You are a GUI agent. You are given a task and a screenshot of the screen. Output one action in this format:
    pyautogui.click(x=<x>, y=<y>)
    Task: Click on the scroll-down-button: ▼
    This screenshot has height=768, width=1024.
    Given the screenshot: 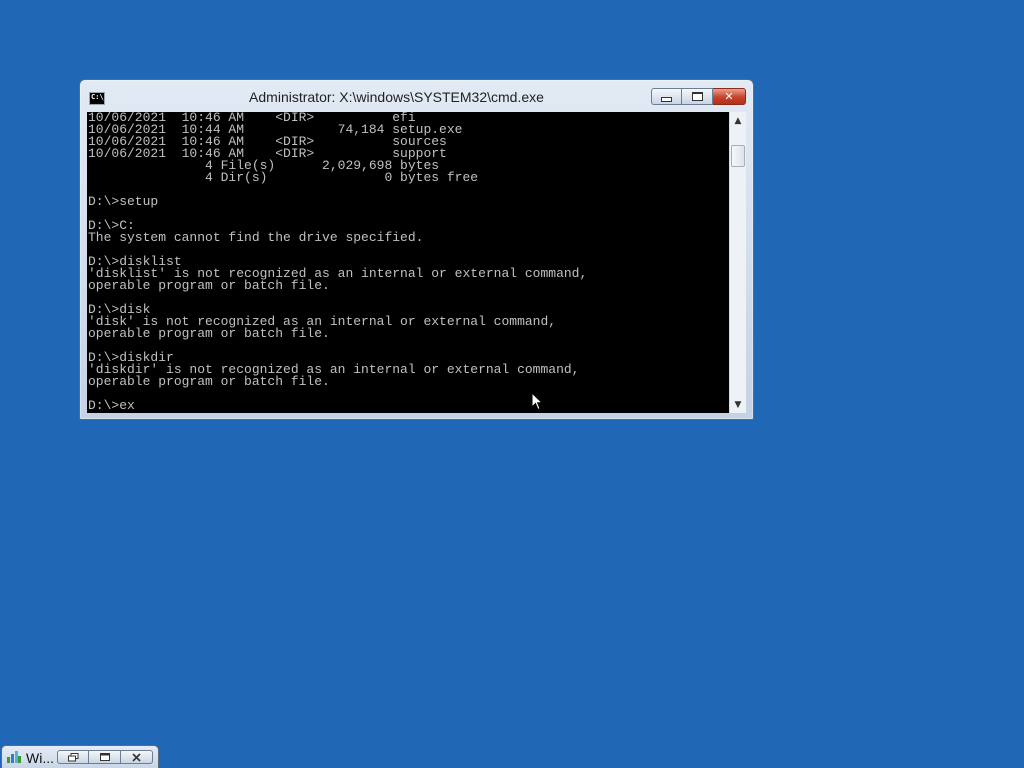 What is the action you would take?
    pyautogui.click(x=738, y=404)
    